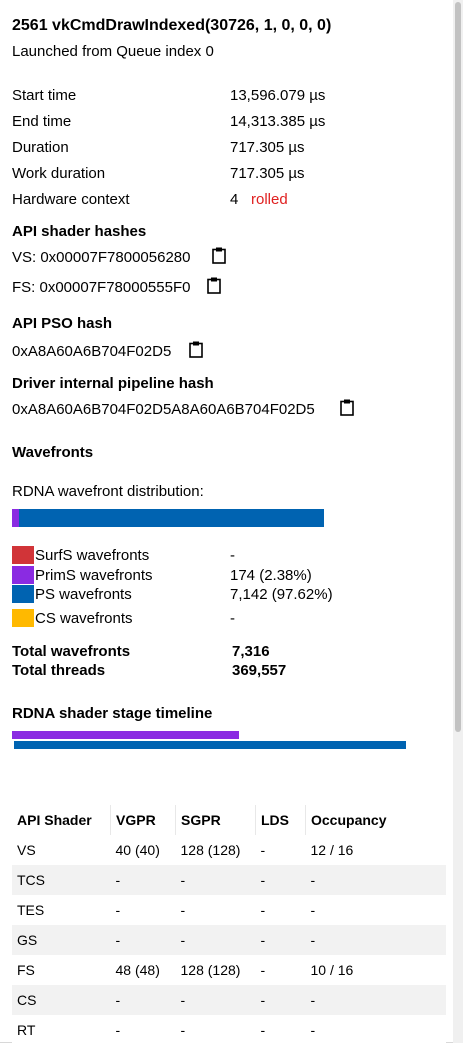  Describe the element at coordinates (113, 383) in the screenshot. I see `driver-pipeline-hash-heading: Driver internal pipeline hash` at that location.